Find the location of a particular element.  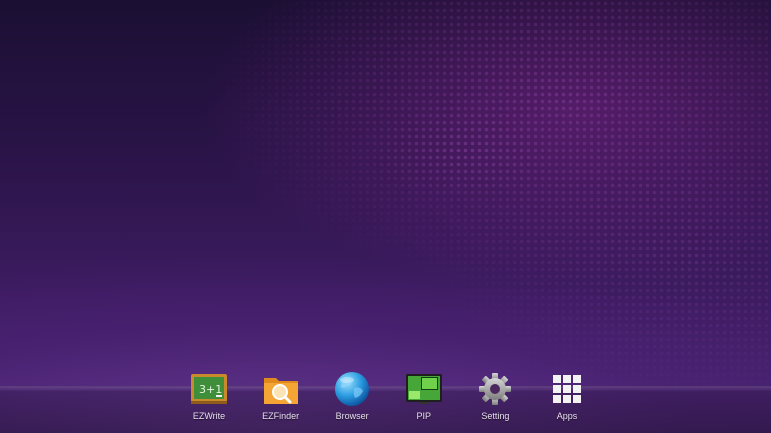

dock-item-pip: PIP is located at coordinates (424, 399).